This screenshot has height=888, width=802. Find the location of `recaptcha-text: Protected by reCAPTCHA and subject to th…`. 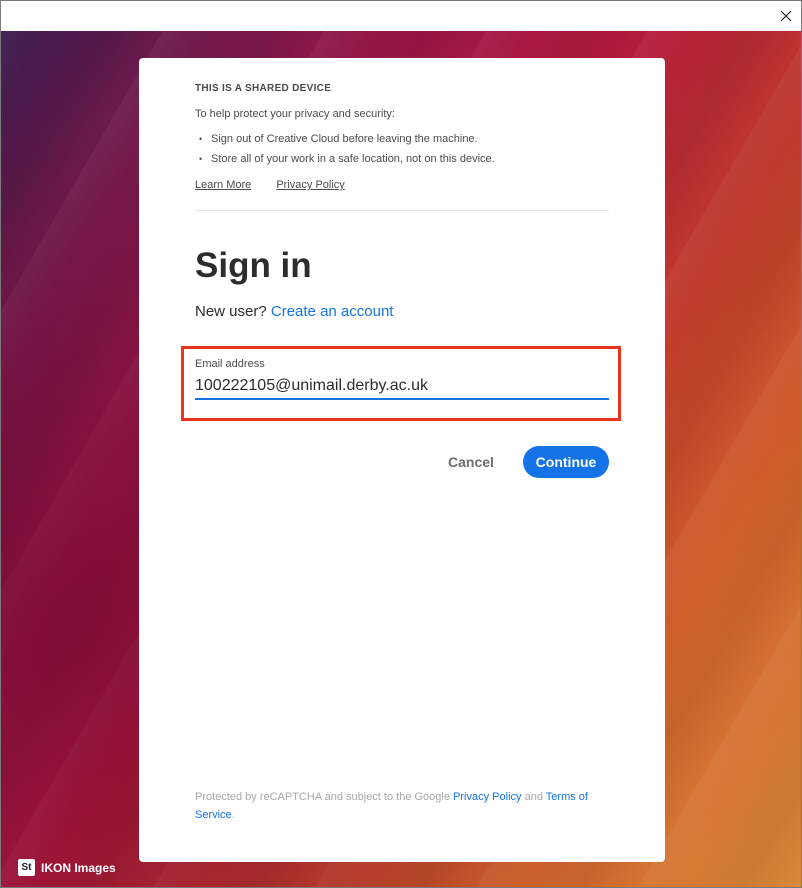

recaptcha-text: Protected by reCAPTCHA and subject to th… is located at coordinates (322, 797).